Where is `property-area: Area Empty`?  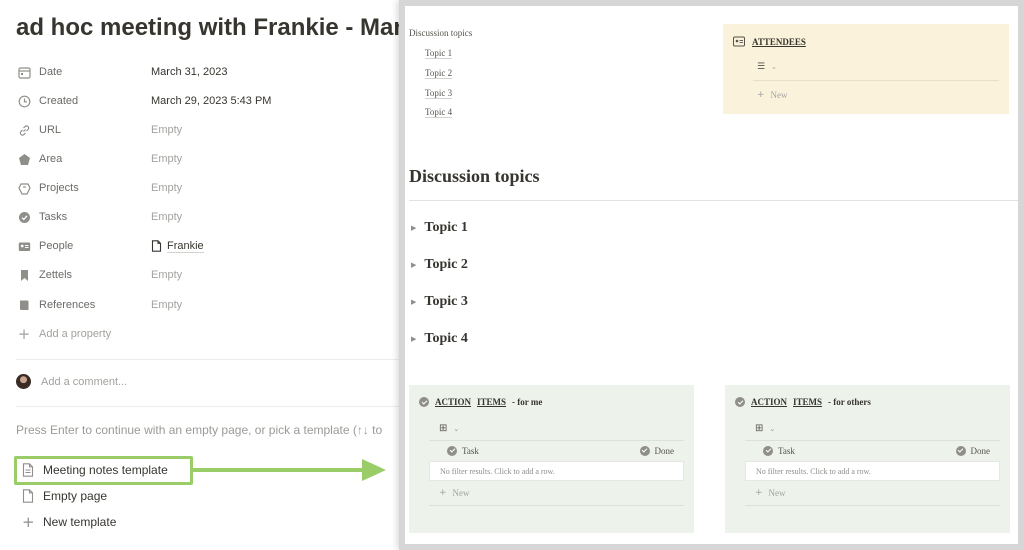
property-area: Area Empty is located at coordinates (211, 159).